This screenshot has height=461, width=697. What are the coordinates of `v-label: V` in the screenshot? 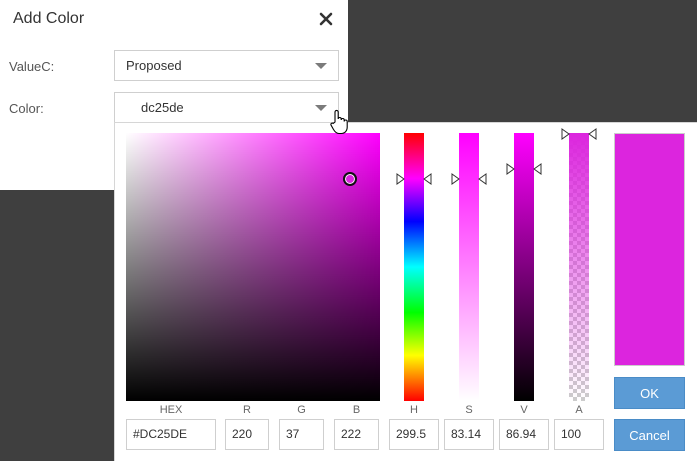 It's located at (524, 410).